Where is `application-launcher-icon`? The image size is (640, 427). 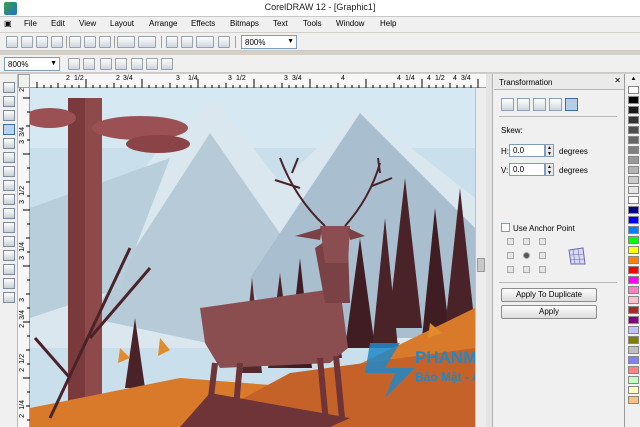
application-launcher-icon is located at coordinates (205, 42).